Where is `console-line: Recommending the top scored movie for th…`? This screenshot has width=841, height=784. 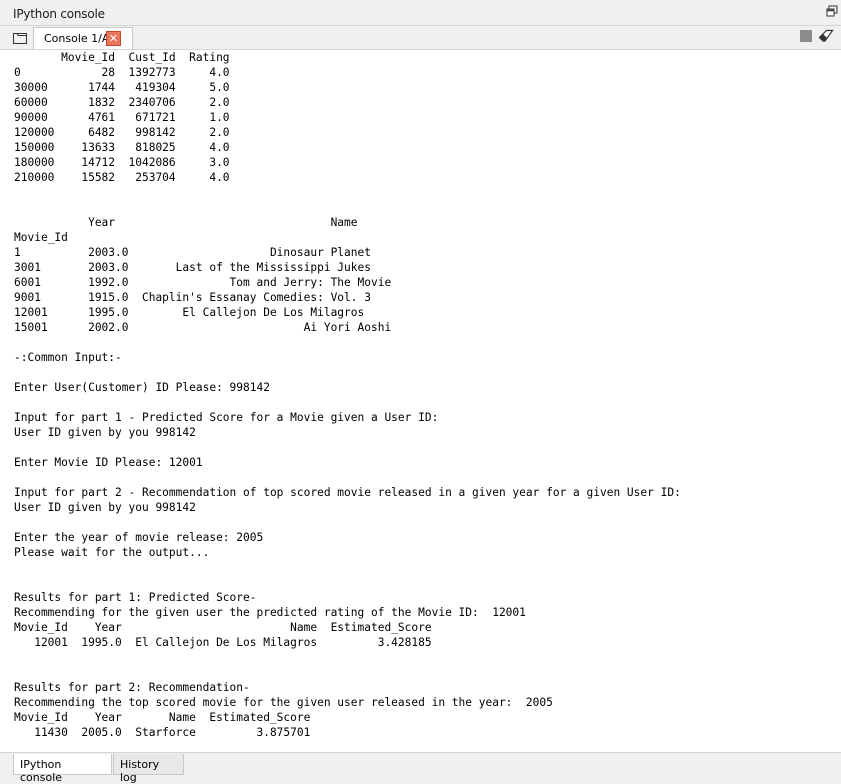
console-line: Recommending the top scored movie for th… is located at coordinates (283, 702).